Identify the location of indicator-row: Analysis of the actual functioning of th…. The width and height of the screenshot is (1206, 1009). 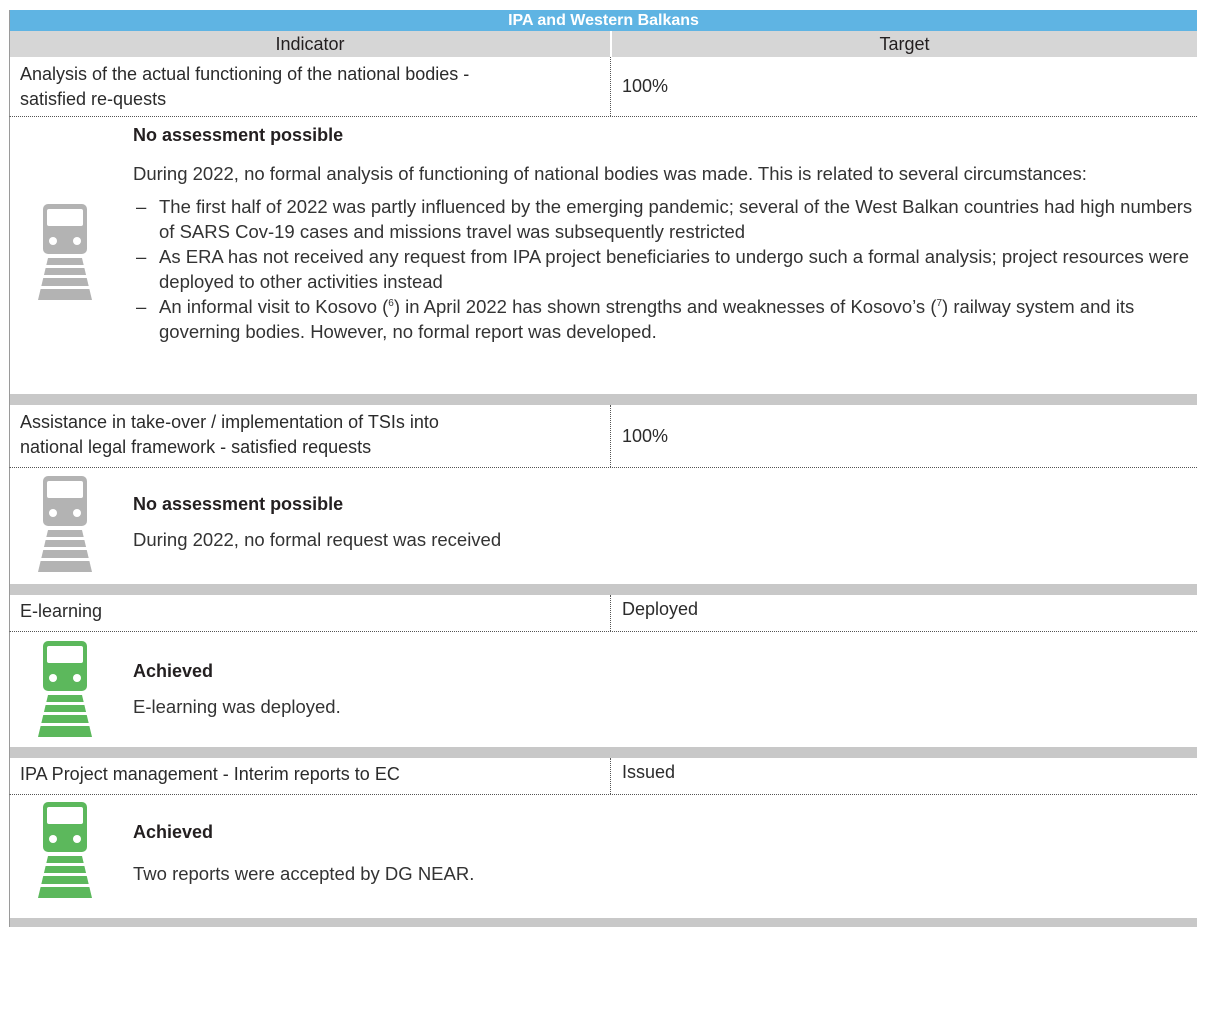
(603, 87).